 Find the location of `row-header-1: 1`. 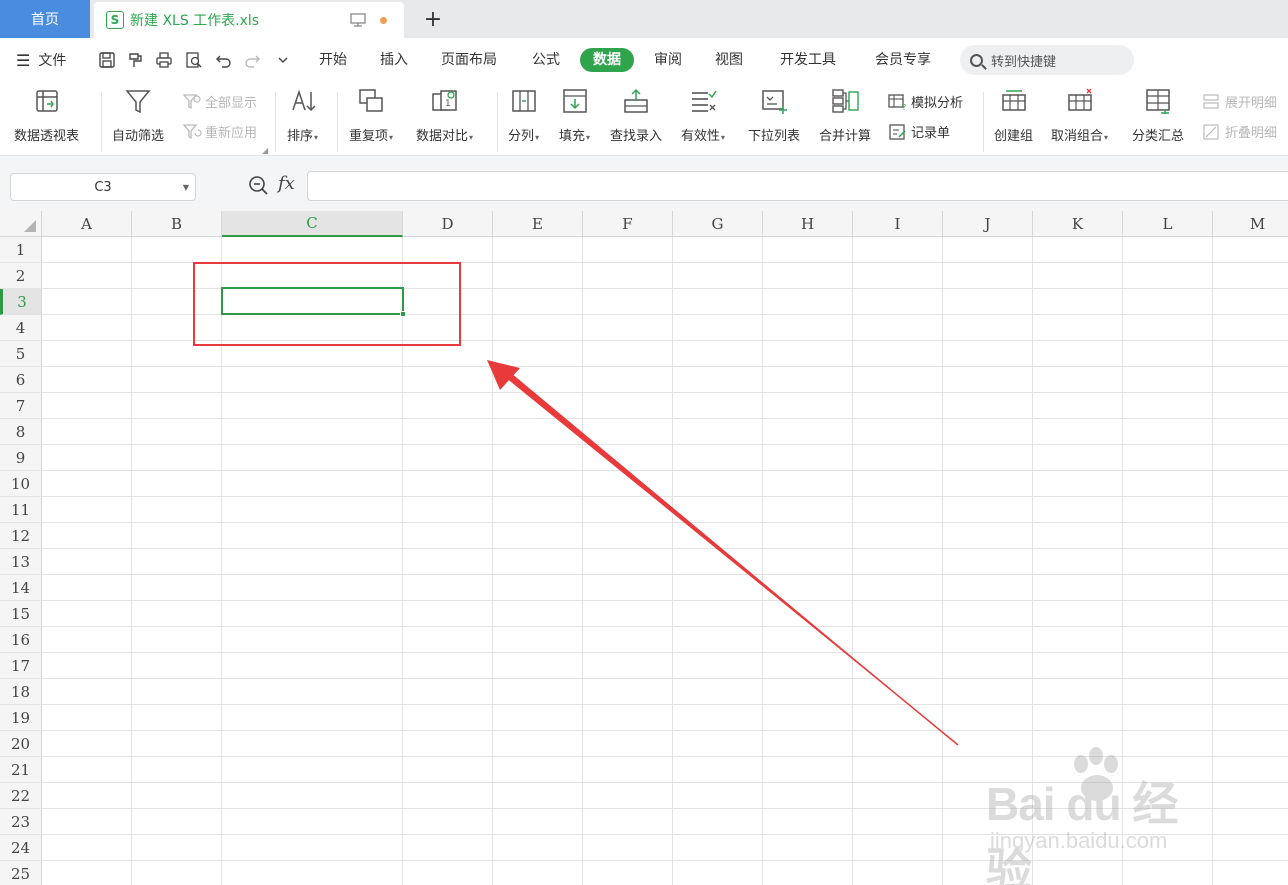

row-header-1: 1 is located at coordinates (21, 250).